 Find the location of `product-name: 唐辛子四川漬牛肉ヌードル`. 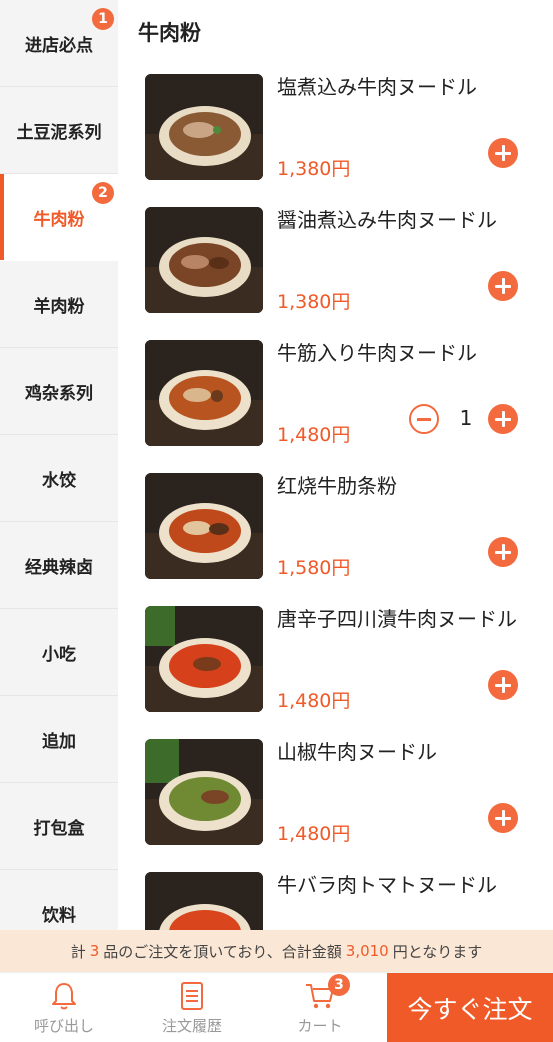

product-name: 唐辛子四川漬牛肉ヌードル is located at coordinates (397, 619).